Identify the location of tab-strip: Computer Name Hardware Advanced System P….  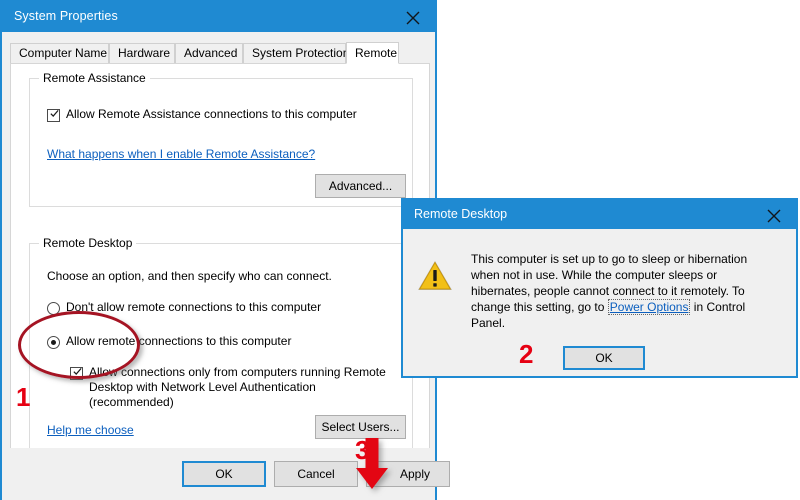
(220, 53).